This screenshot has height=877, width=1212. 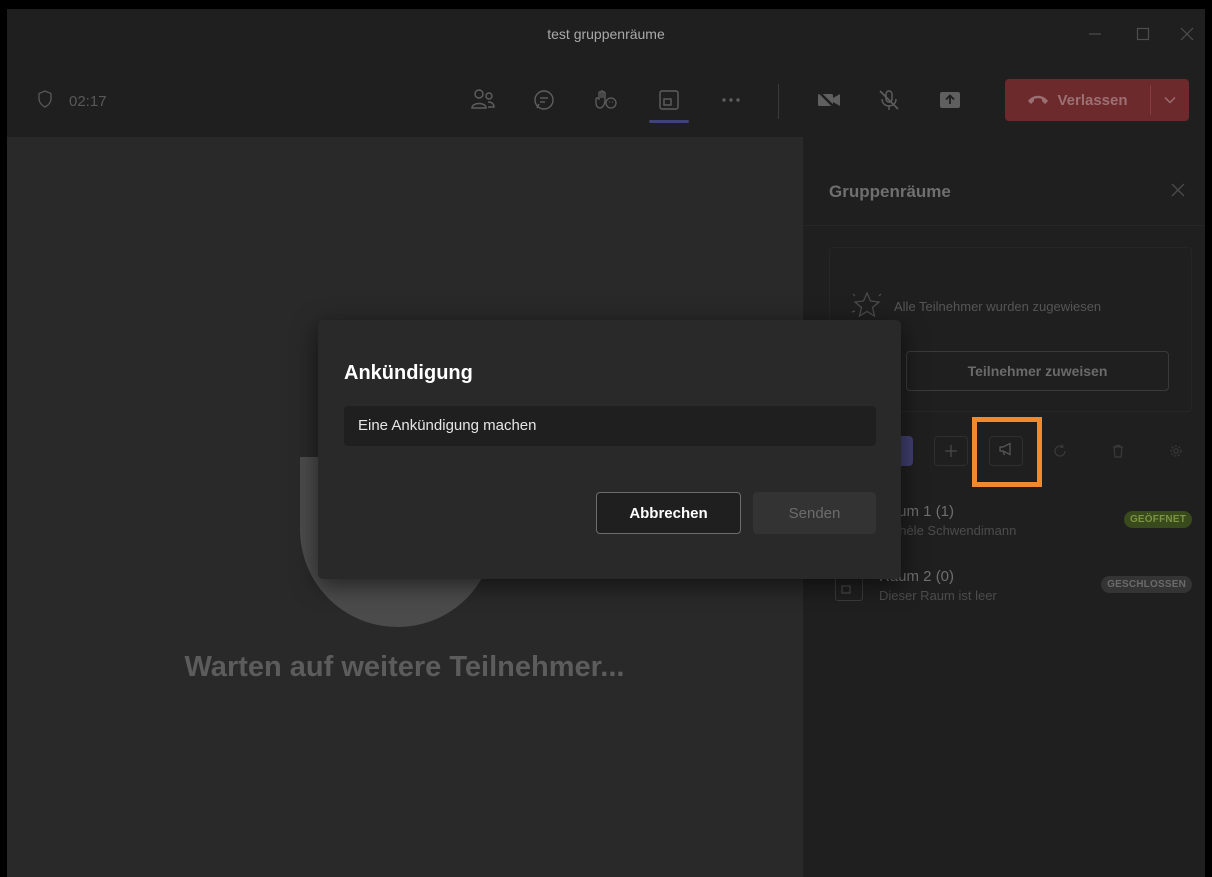 I want to click on maximize-icon, so click(x=1143, y=34).